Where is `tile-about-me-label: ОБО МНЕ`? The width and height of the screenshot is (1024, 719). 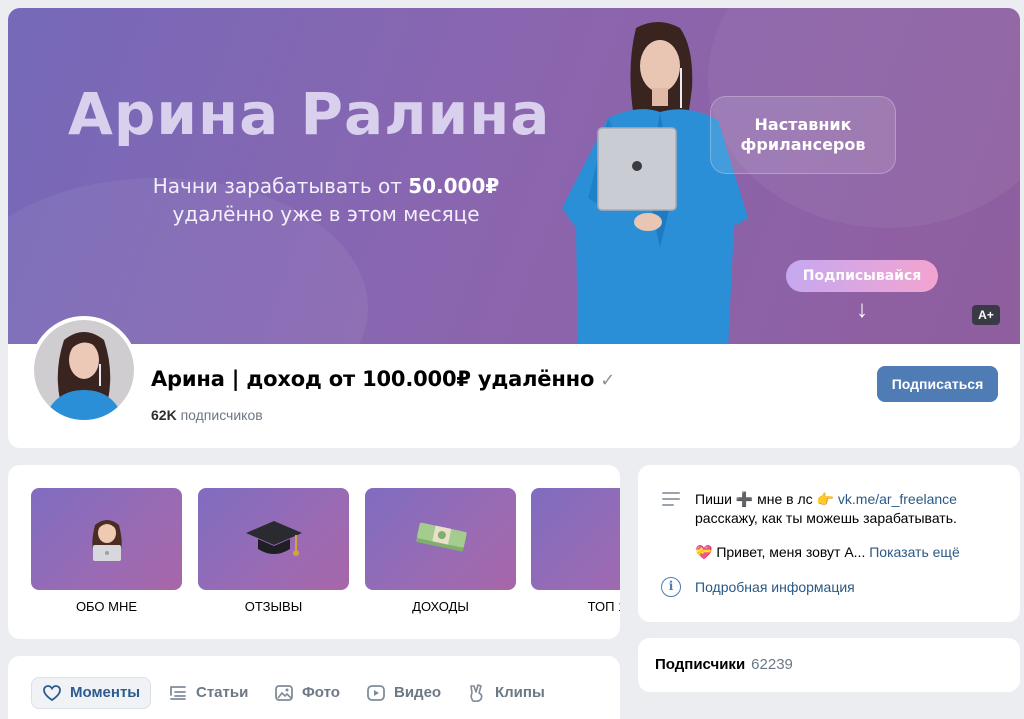
tile-about-me-label: ОБО МНЕ is located at coordinates (106, 606).